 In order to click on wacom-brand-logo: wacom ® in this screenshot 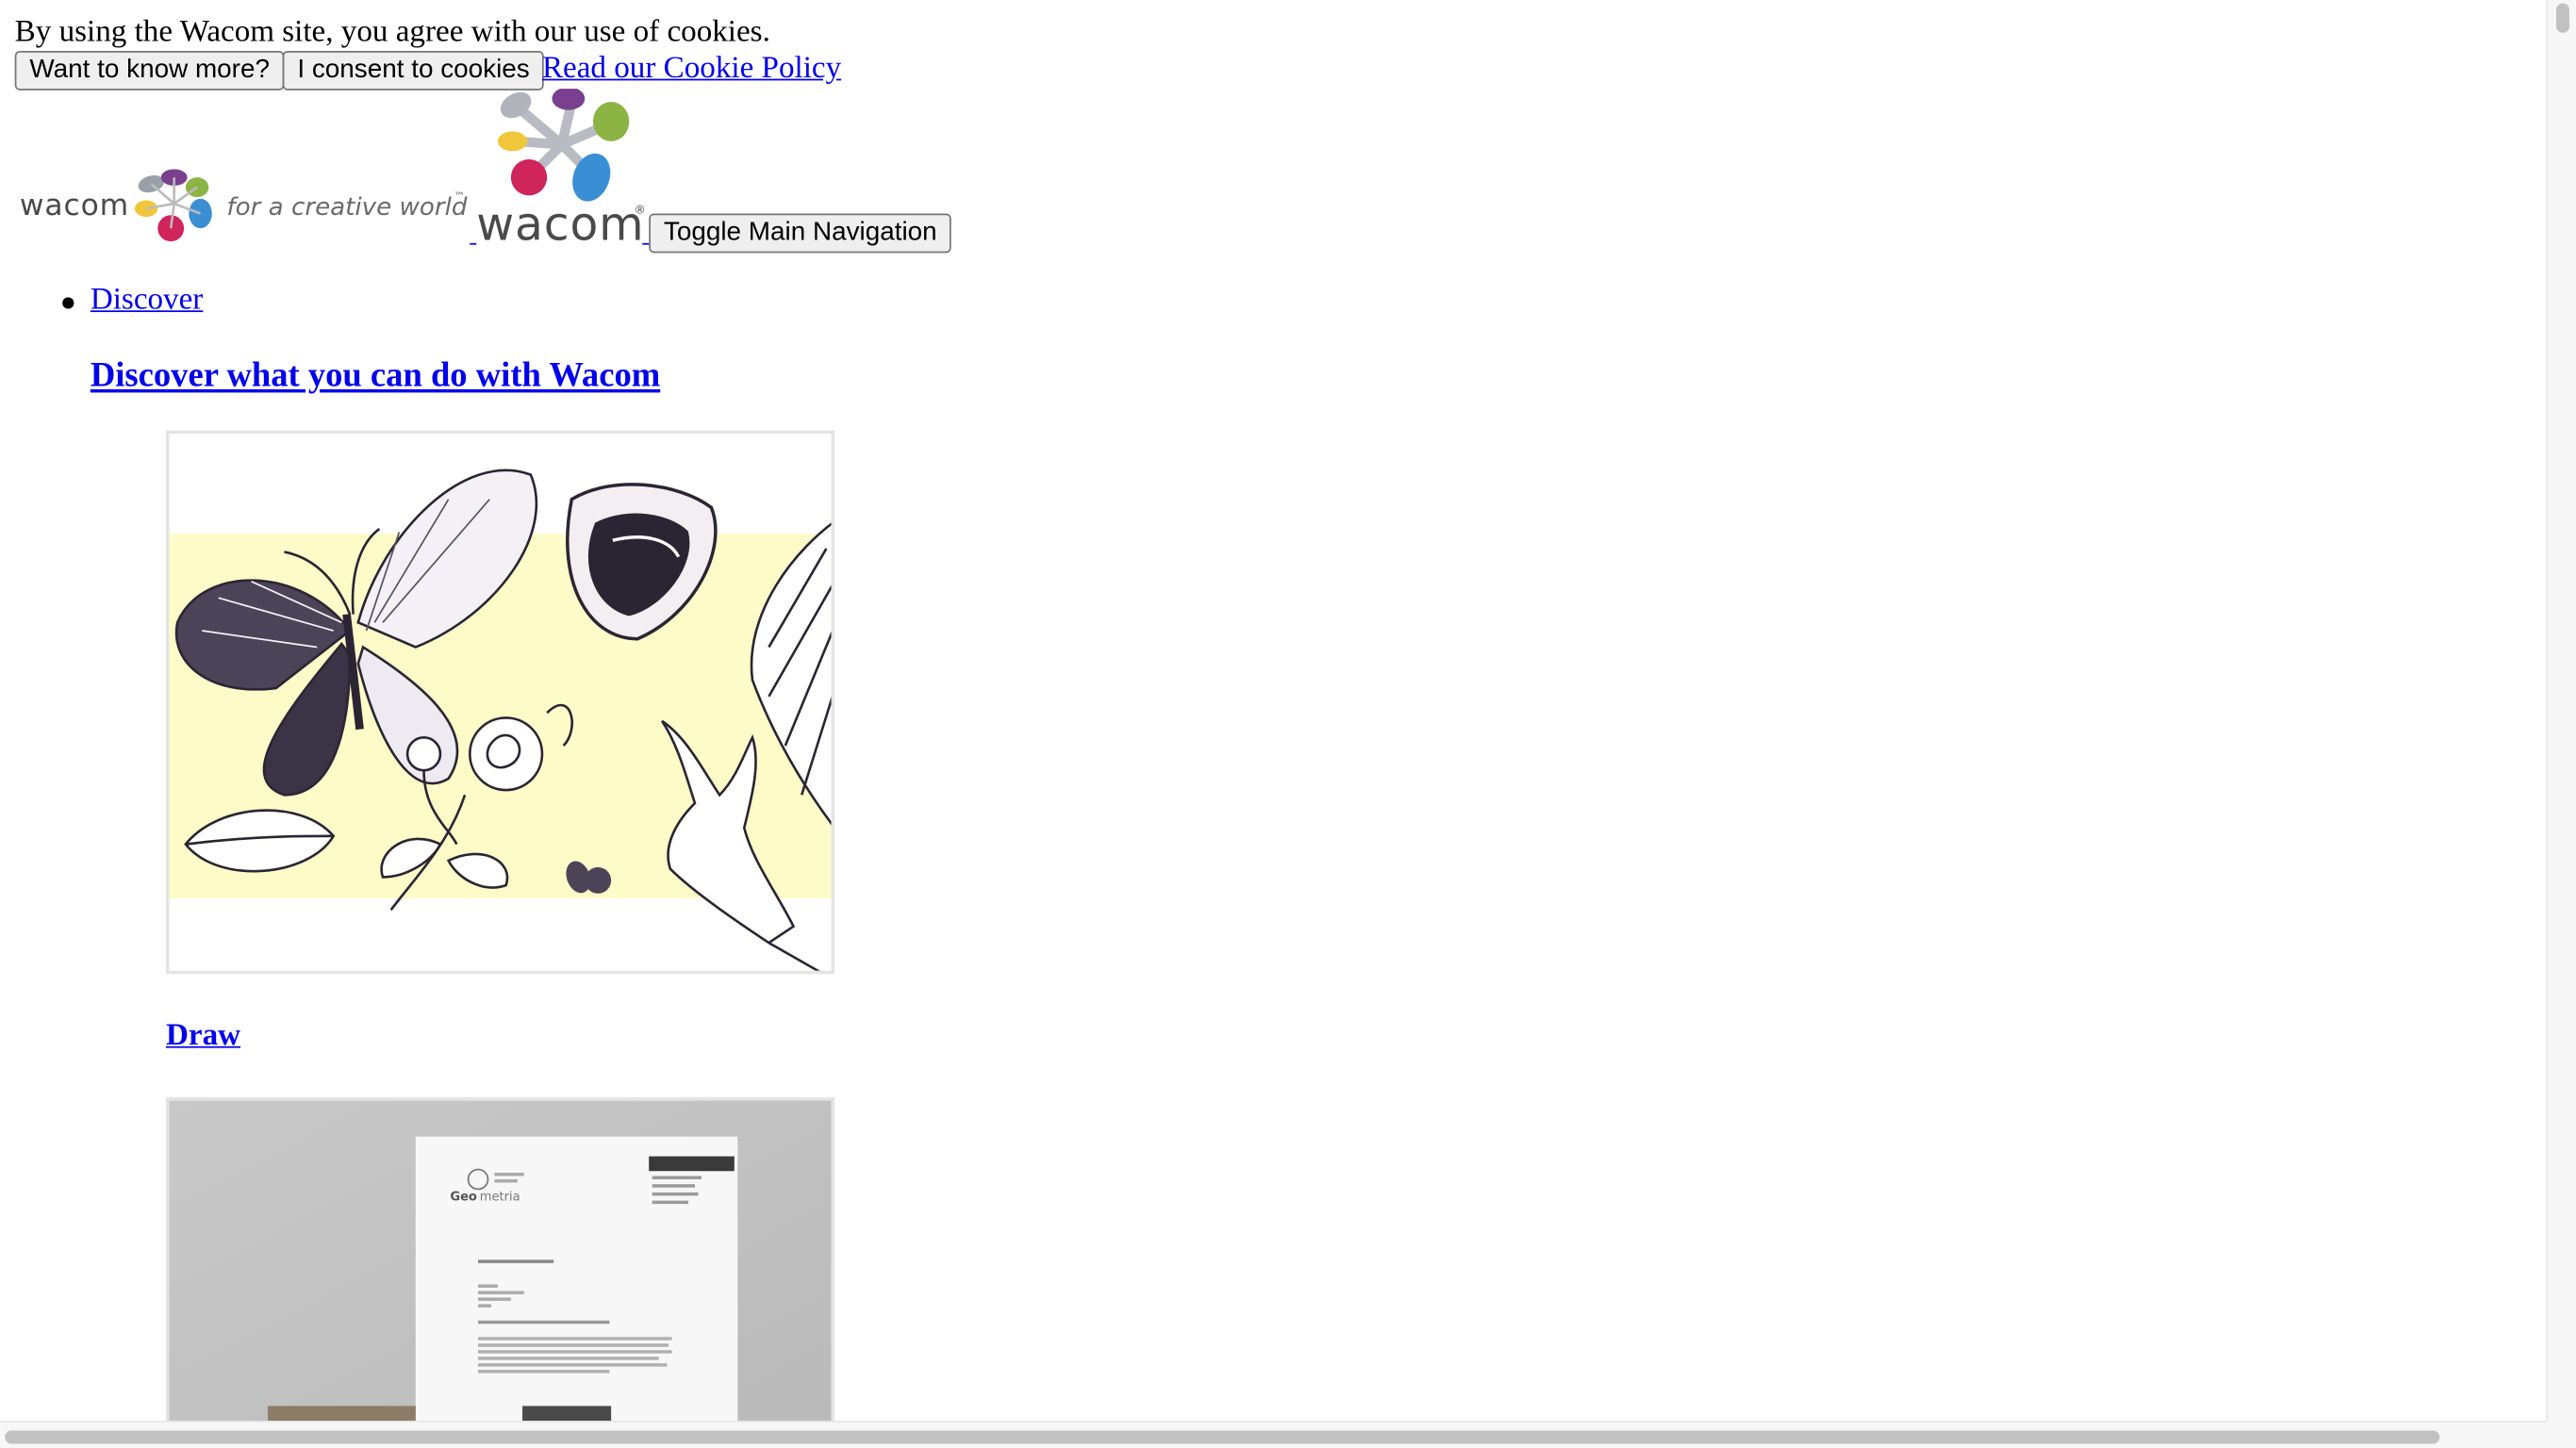, I will do `click(560, 169)`.